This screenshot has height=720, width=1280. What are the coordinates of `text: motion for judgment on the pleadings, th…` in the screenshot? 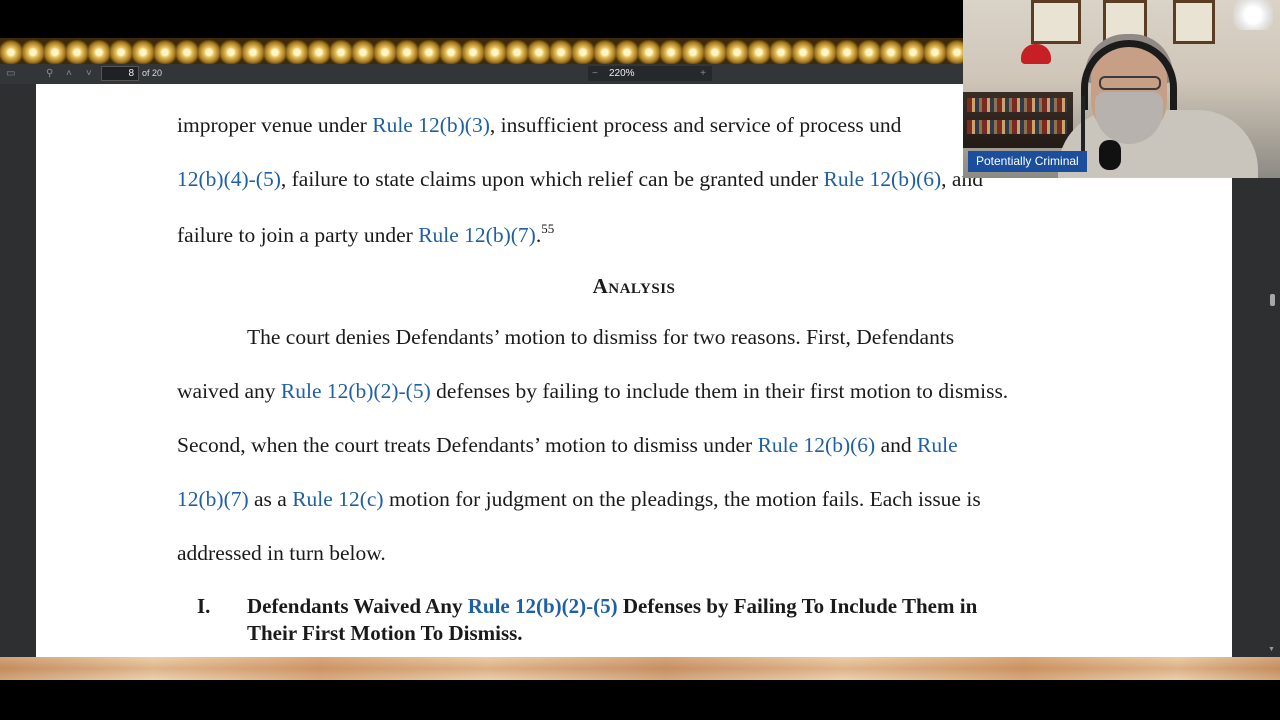 It's located at (682, 499).